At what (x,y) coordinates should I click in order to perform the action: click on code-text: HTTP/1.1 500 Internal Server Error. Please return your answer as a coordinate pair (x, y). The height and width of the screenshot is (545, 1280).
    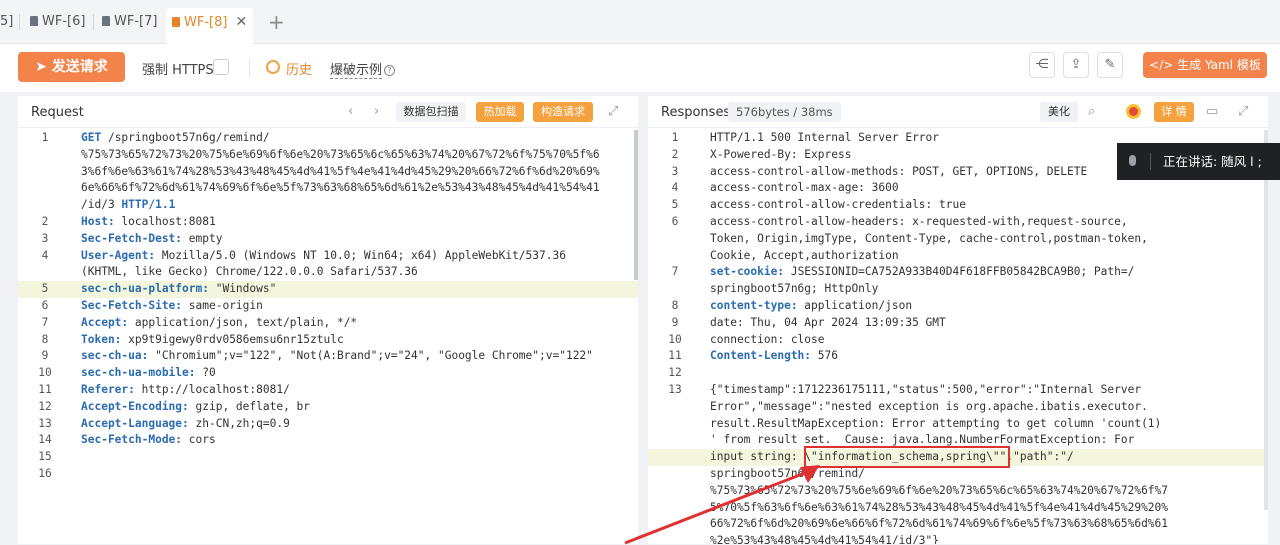
    Looking at the image, I should click on (825, 137).